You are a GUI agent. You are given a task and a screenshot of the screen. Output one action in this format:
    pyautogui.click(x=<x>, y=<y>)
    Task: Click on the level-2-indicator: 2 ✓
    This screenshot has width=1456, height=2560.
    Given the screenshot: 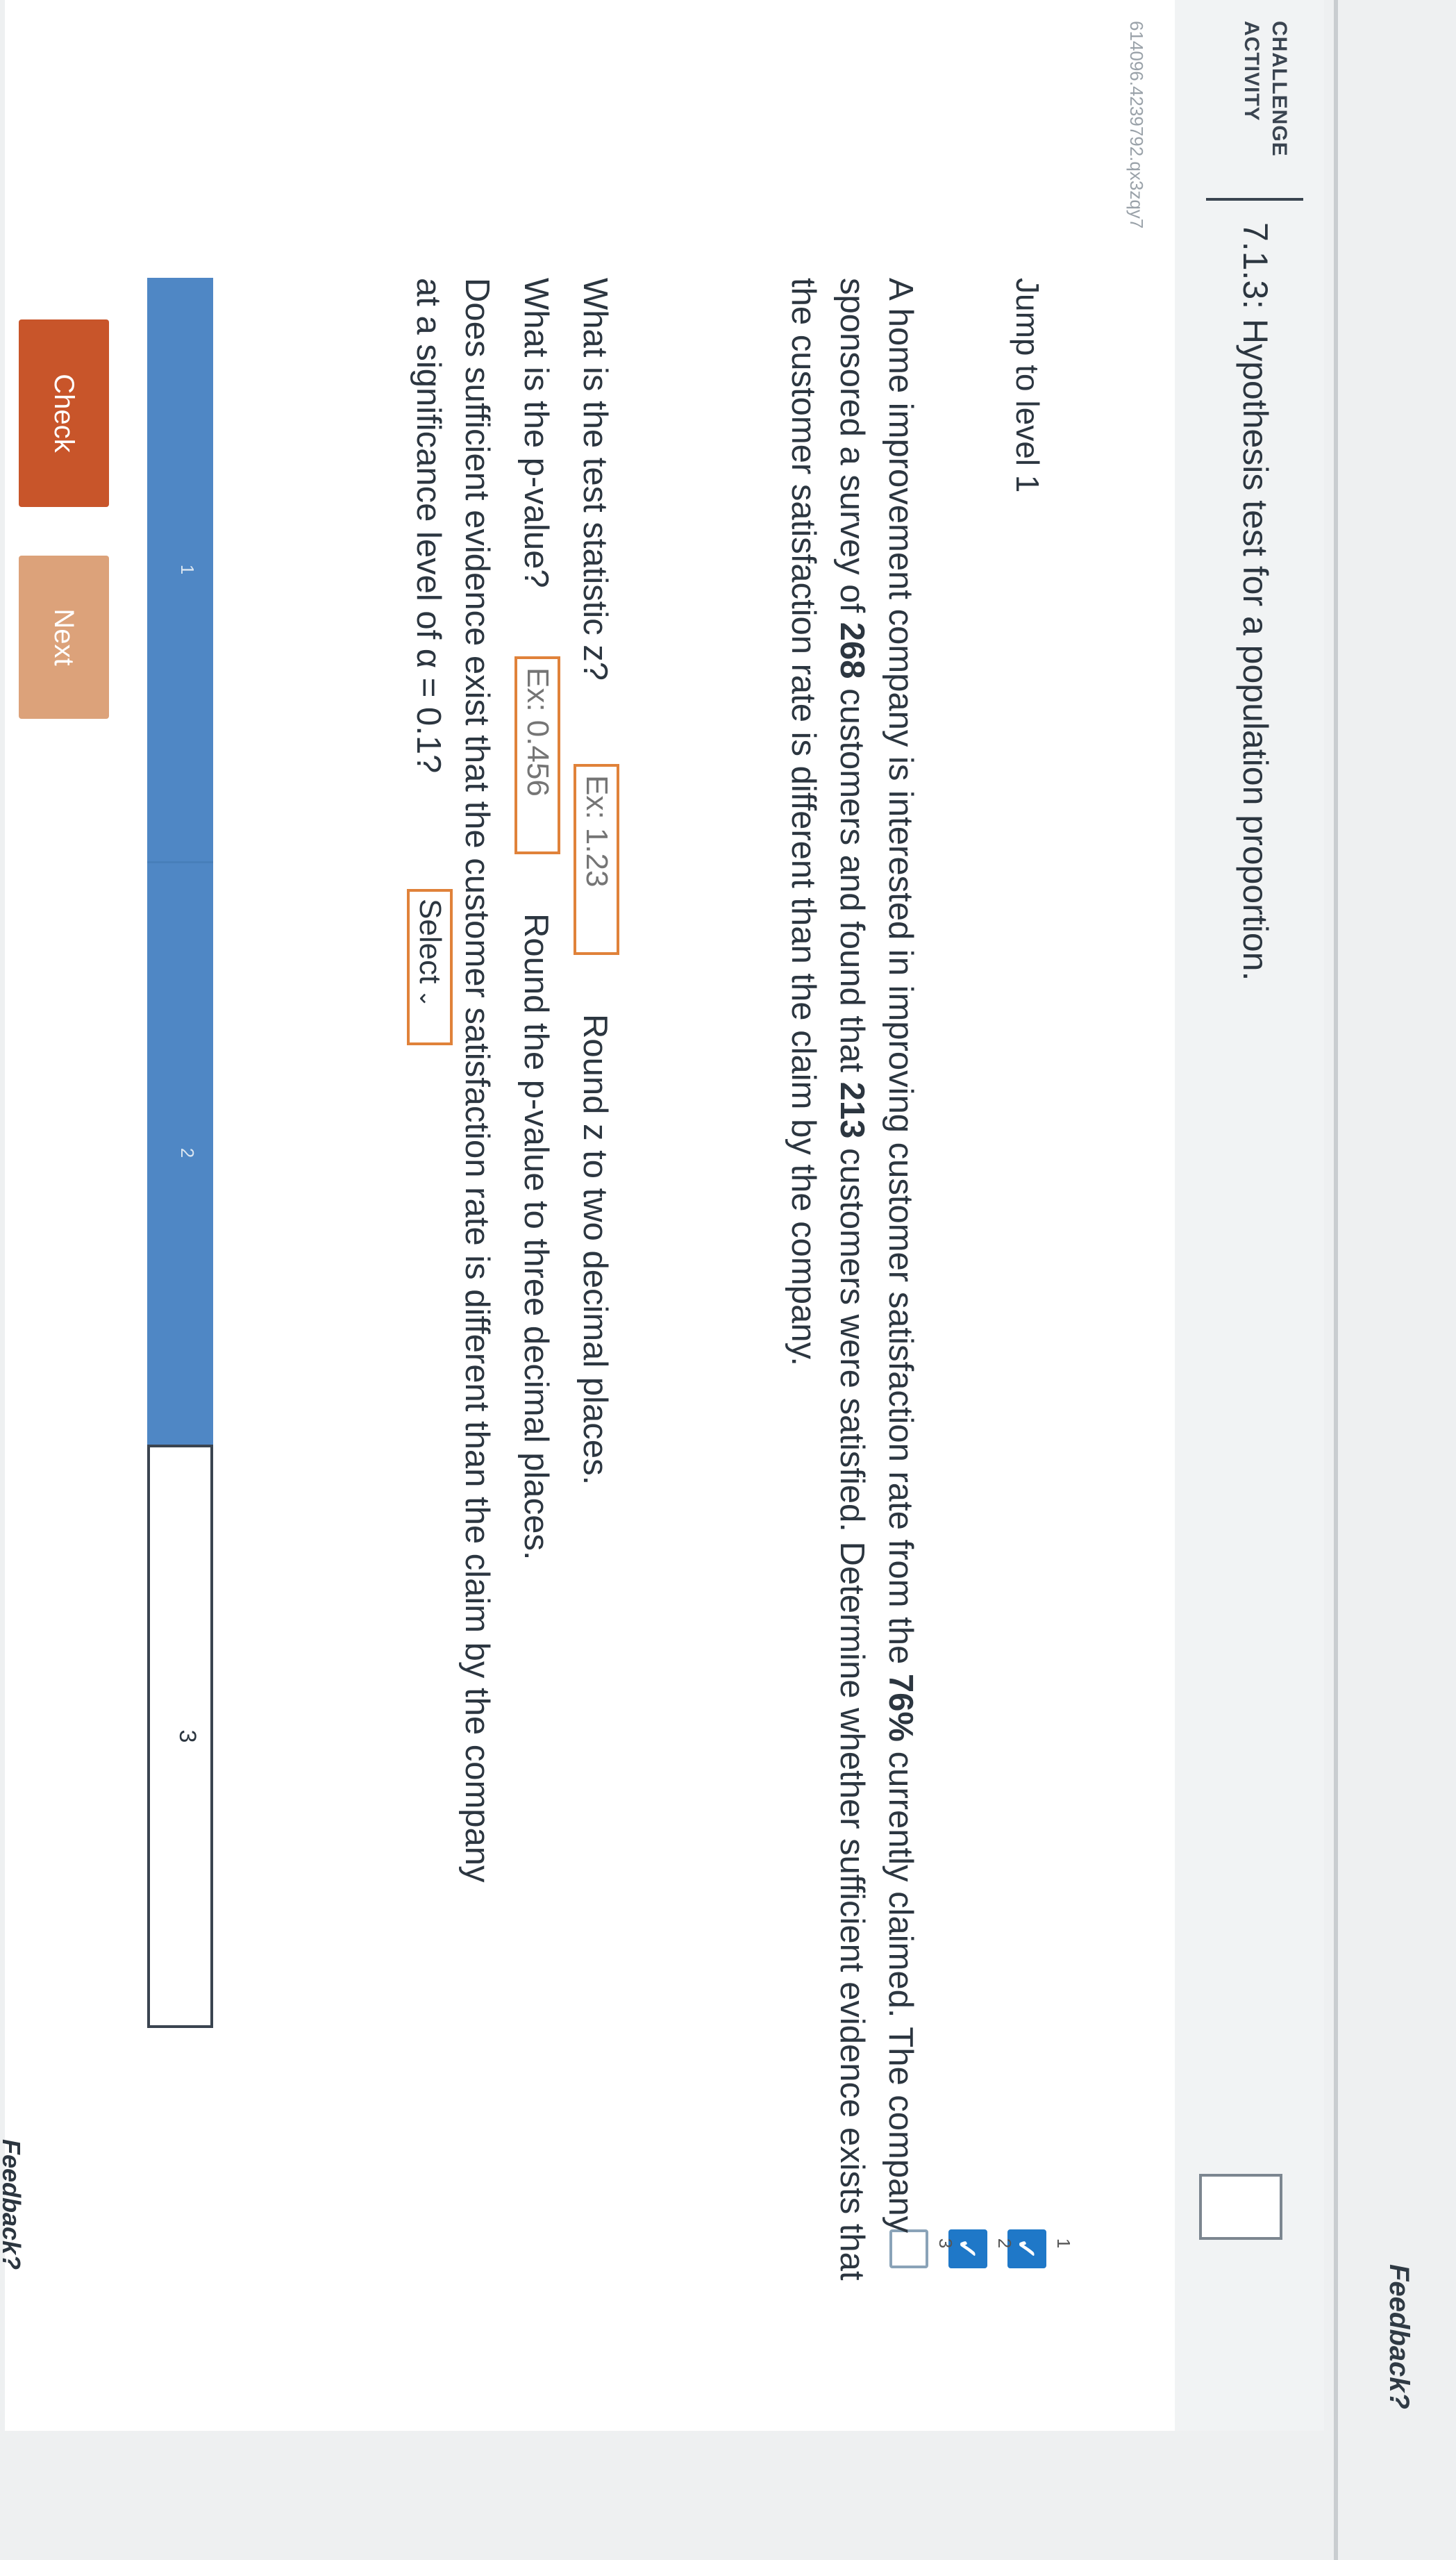 What is the action you would take?
    pyautogui.click(x=977, y=2257)
    